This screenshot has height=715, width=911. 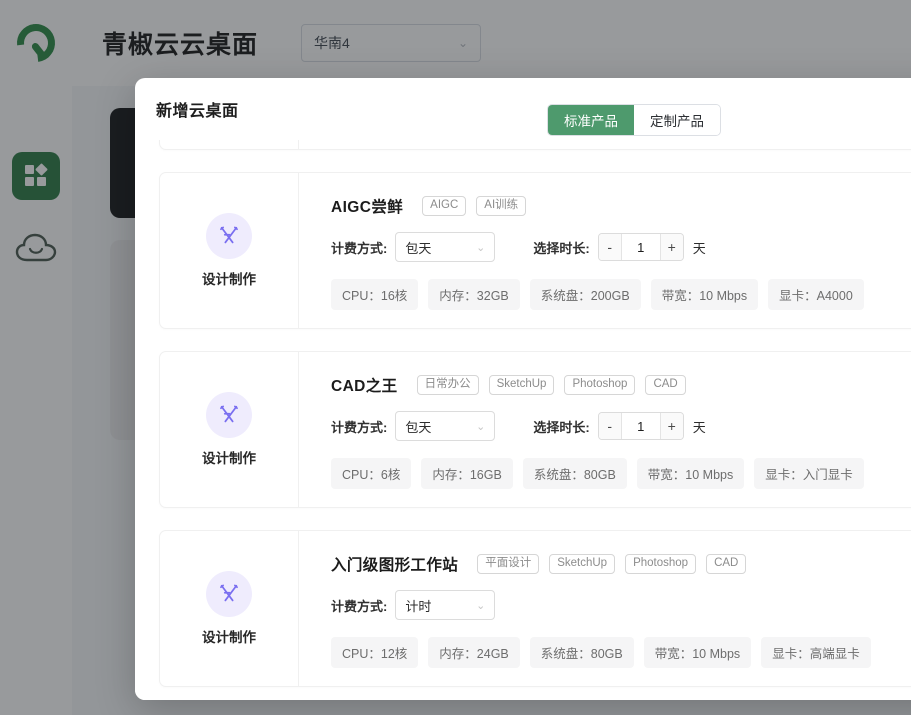 What do you see at coordinates (371, 473) in the screenshot?
I see `product-spec: CPU：6核` at bounding box center [371, 473].